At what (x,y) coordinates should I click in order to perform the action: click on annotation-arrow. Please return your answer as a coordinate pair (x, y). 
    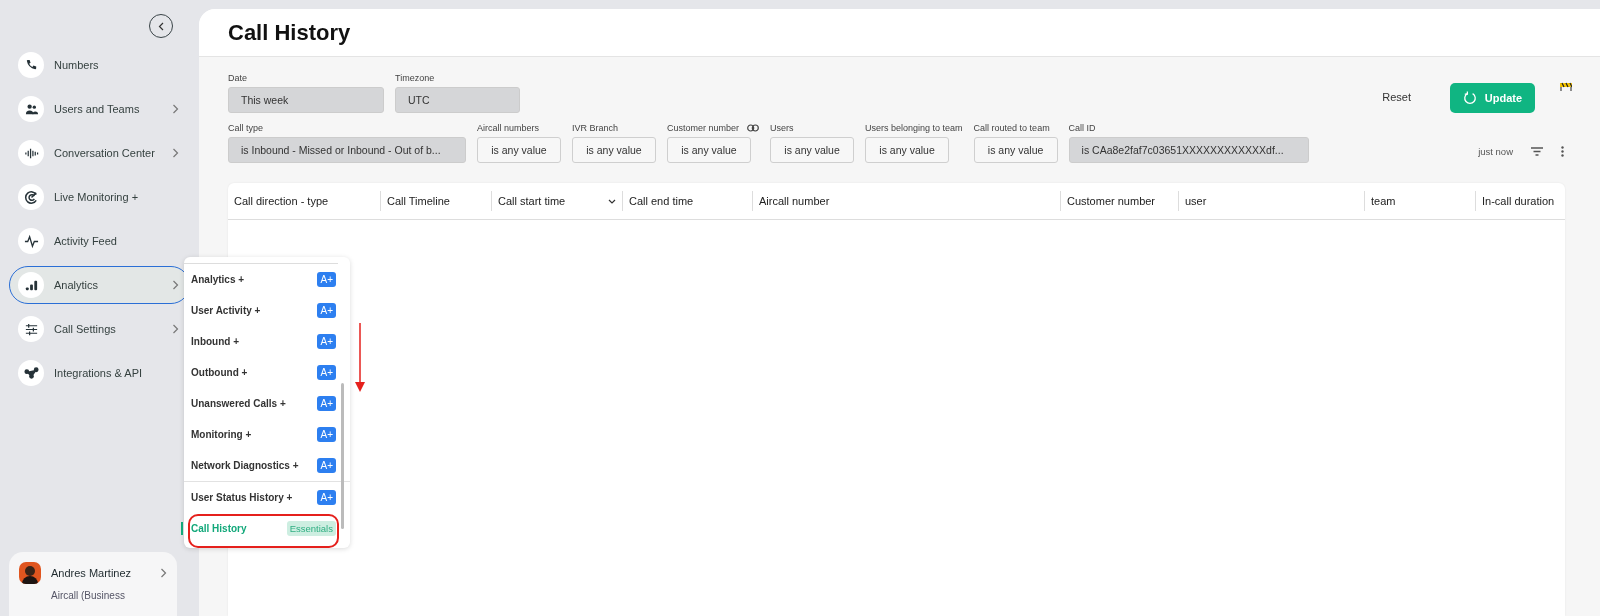
    Looking at the image, I should click on (360, 358).